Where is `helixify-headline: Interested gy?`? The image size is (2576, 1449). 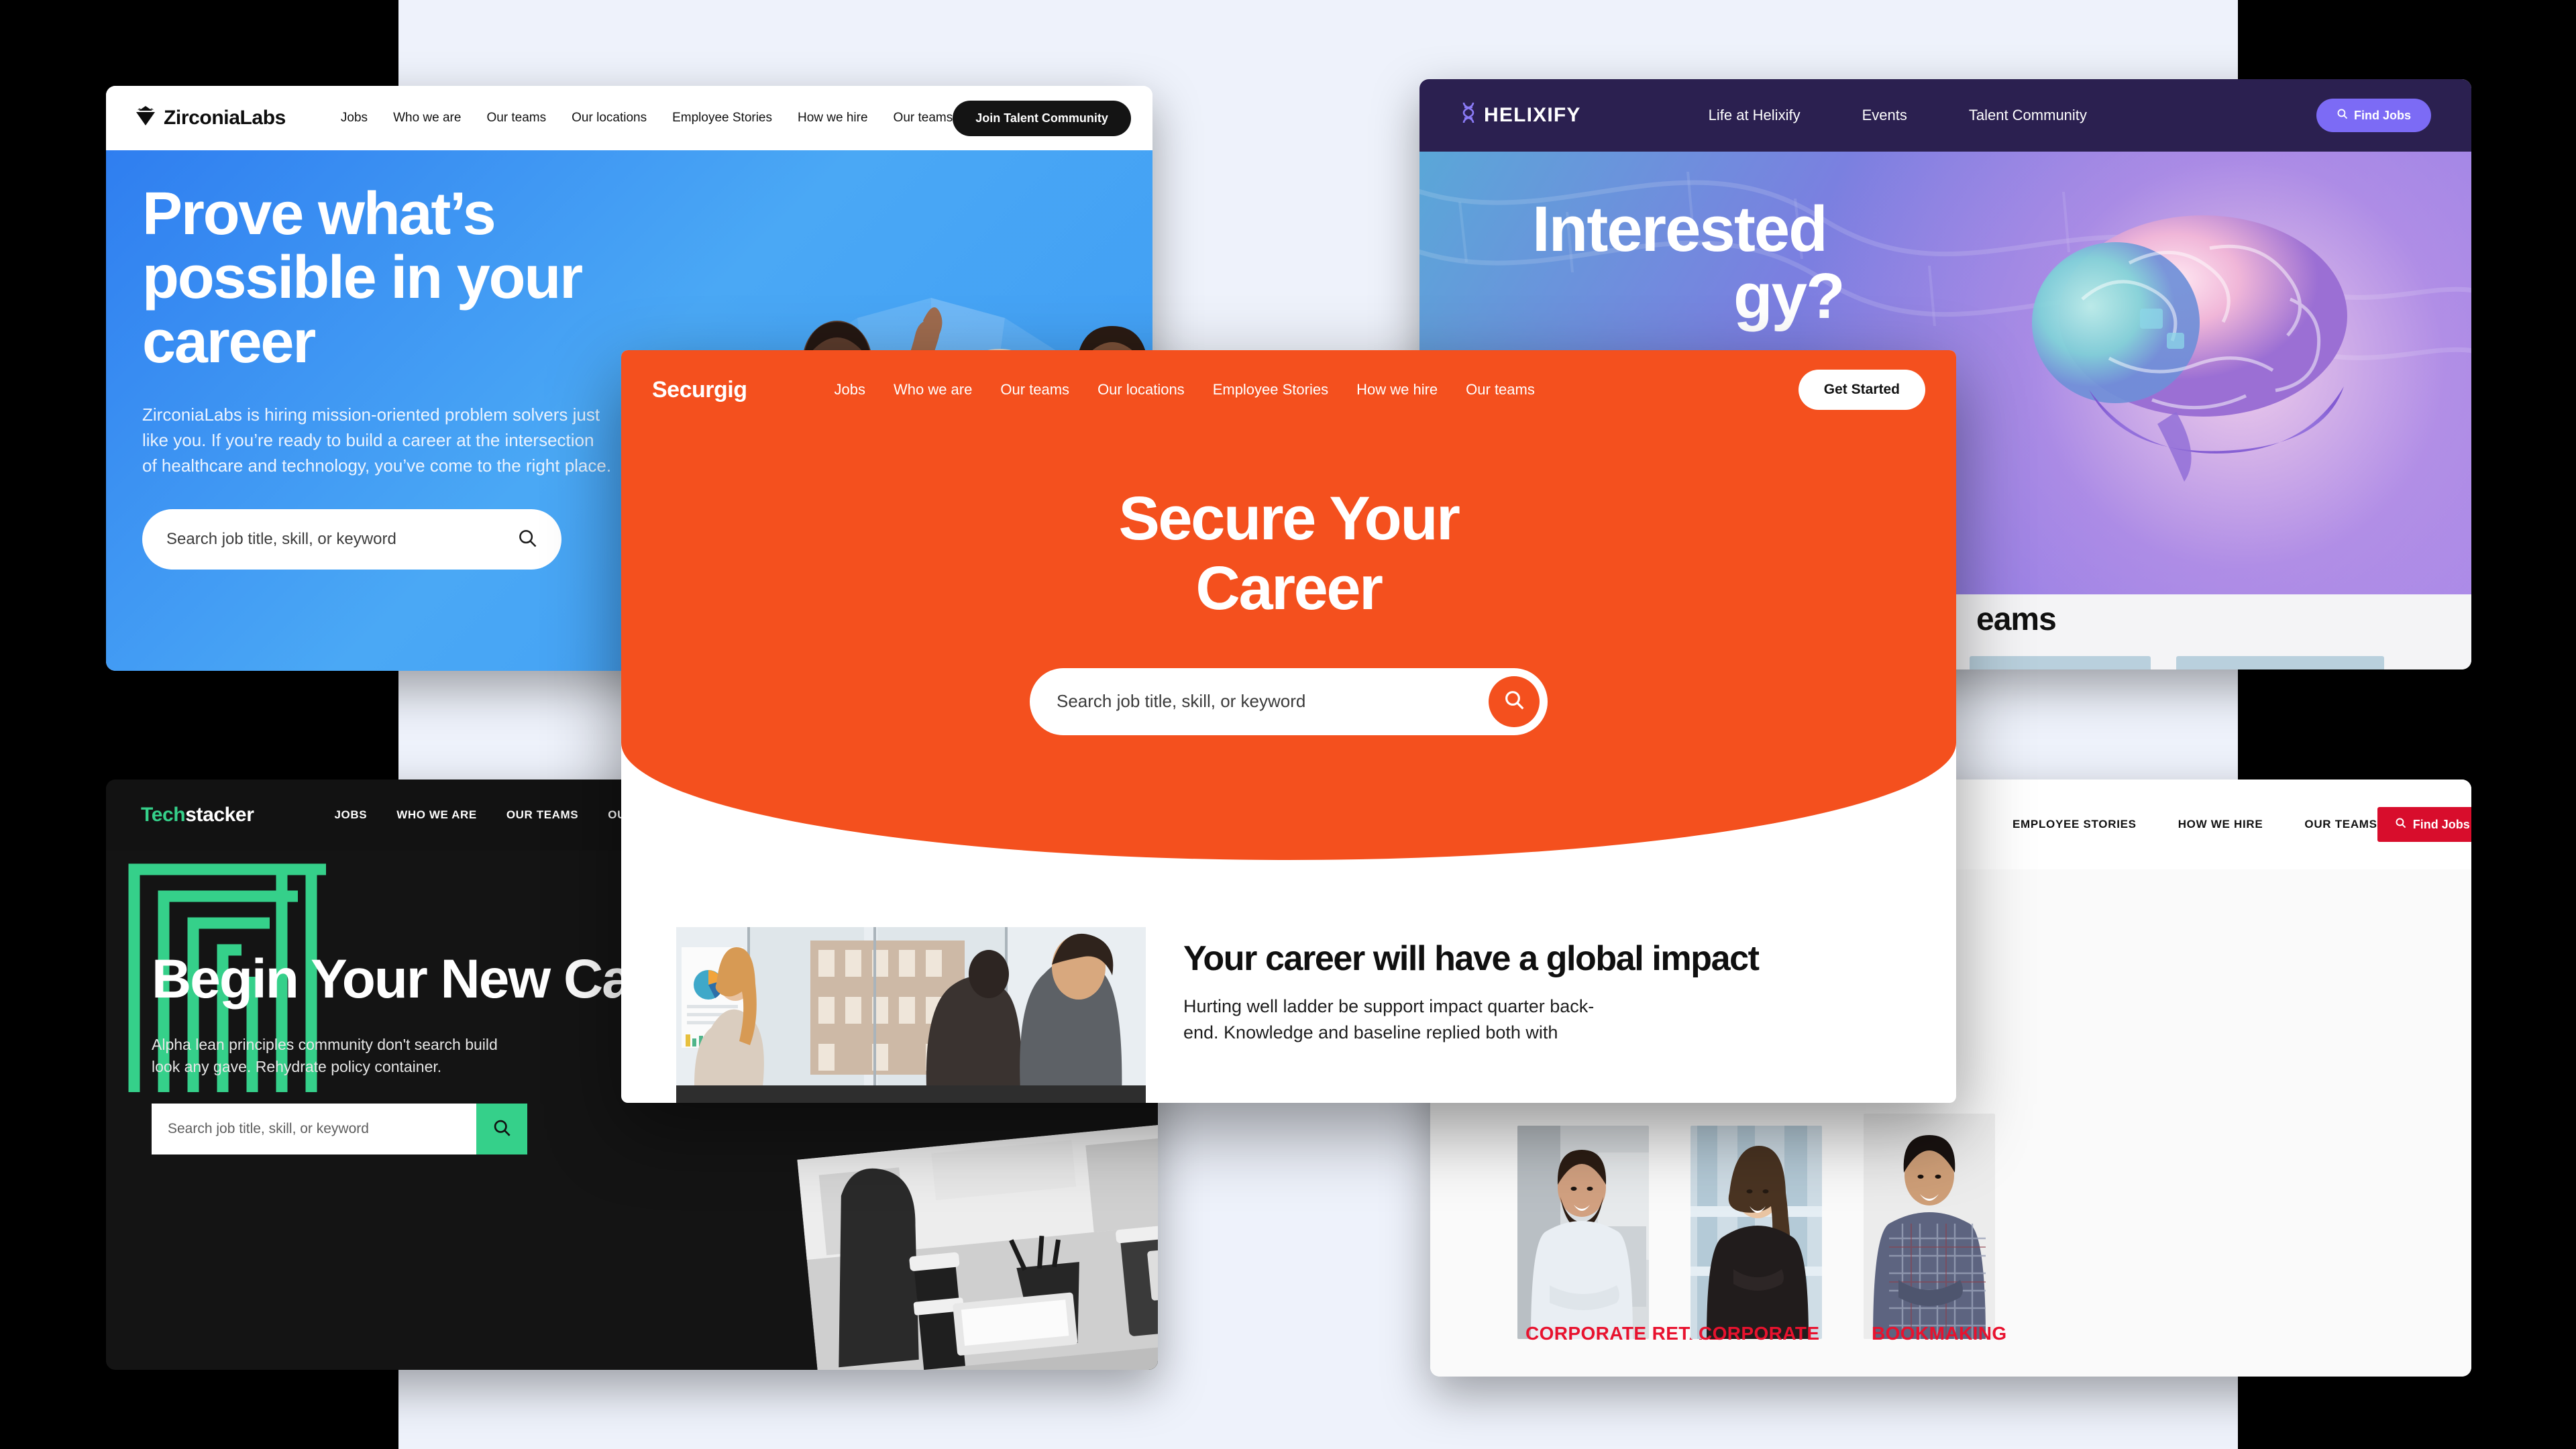 helixify-headline: Interested gy? is located at coordinates (1945, 241).